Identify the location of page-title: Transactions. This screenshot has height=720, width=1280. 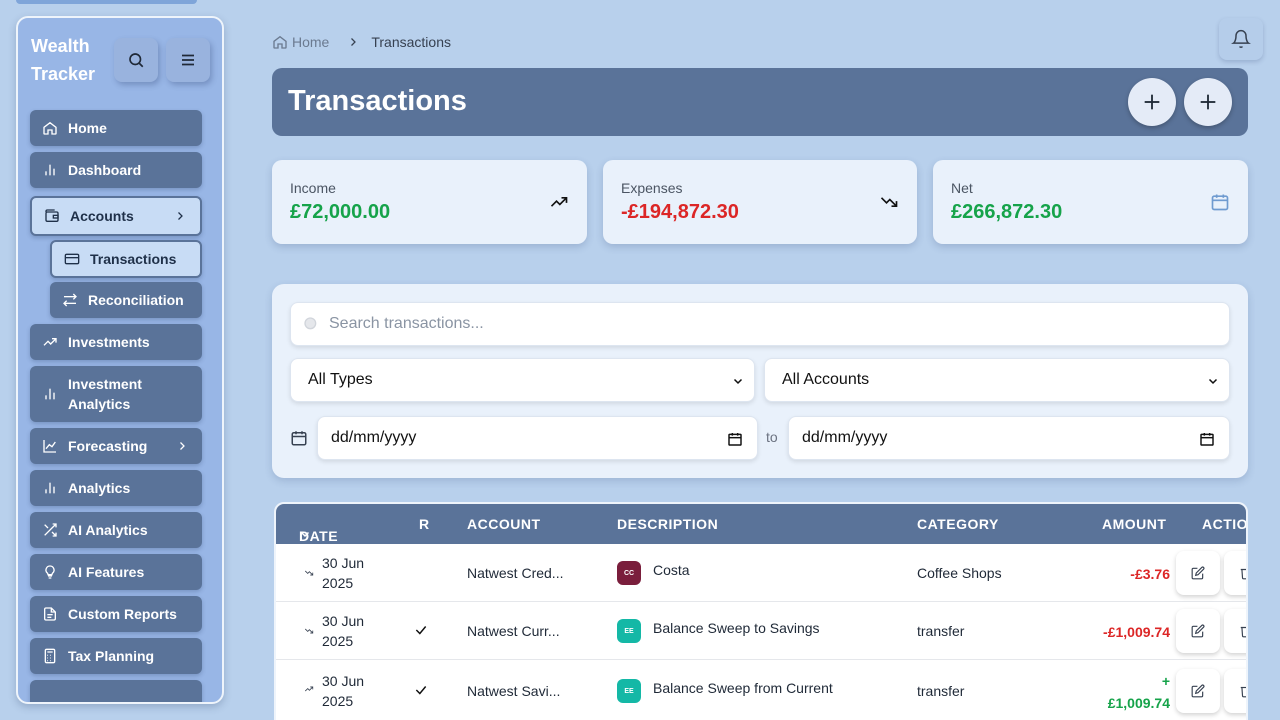
(377, 101).